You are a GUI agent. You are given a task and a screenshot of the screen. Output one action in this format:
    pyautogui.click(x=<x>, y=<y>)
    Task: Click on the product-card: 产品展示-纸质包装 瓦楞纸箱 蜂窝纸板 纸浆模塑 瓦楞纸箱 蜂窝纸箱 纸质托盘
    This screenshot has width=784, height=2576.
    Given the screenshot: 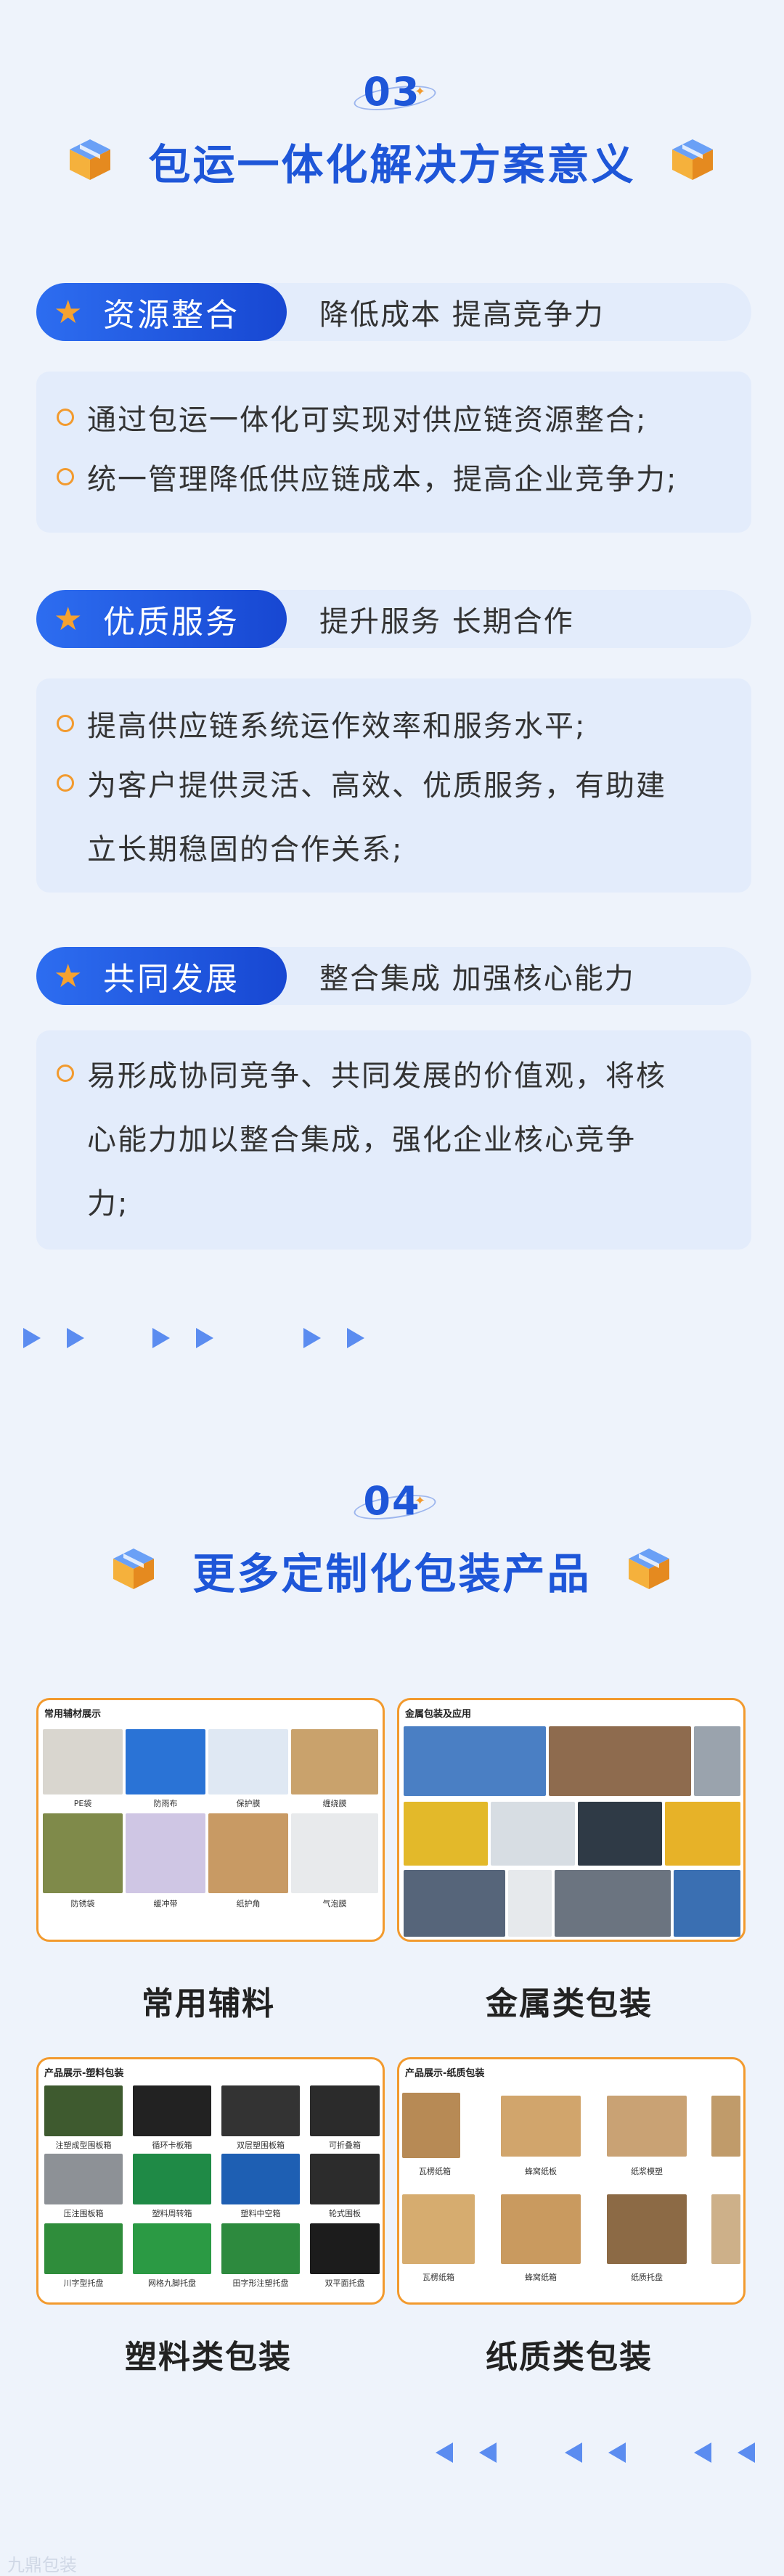 What is the action you would take?
    pyautogui.click(x=571, y=2181)
    